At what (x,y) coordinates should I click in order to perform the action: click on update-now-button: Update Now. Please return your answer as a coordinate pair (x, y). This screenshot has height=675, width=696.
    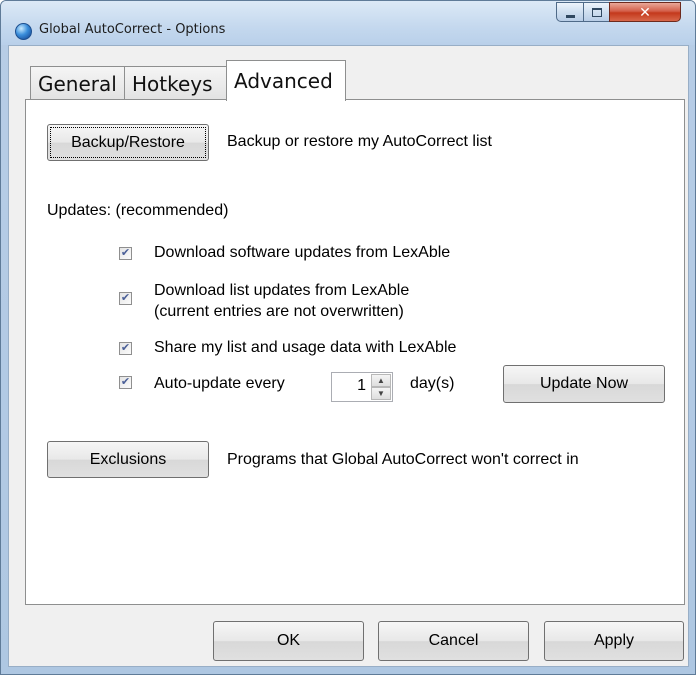
    Looking at the image, I should click on (584, 384).